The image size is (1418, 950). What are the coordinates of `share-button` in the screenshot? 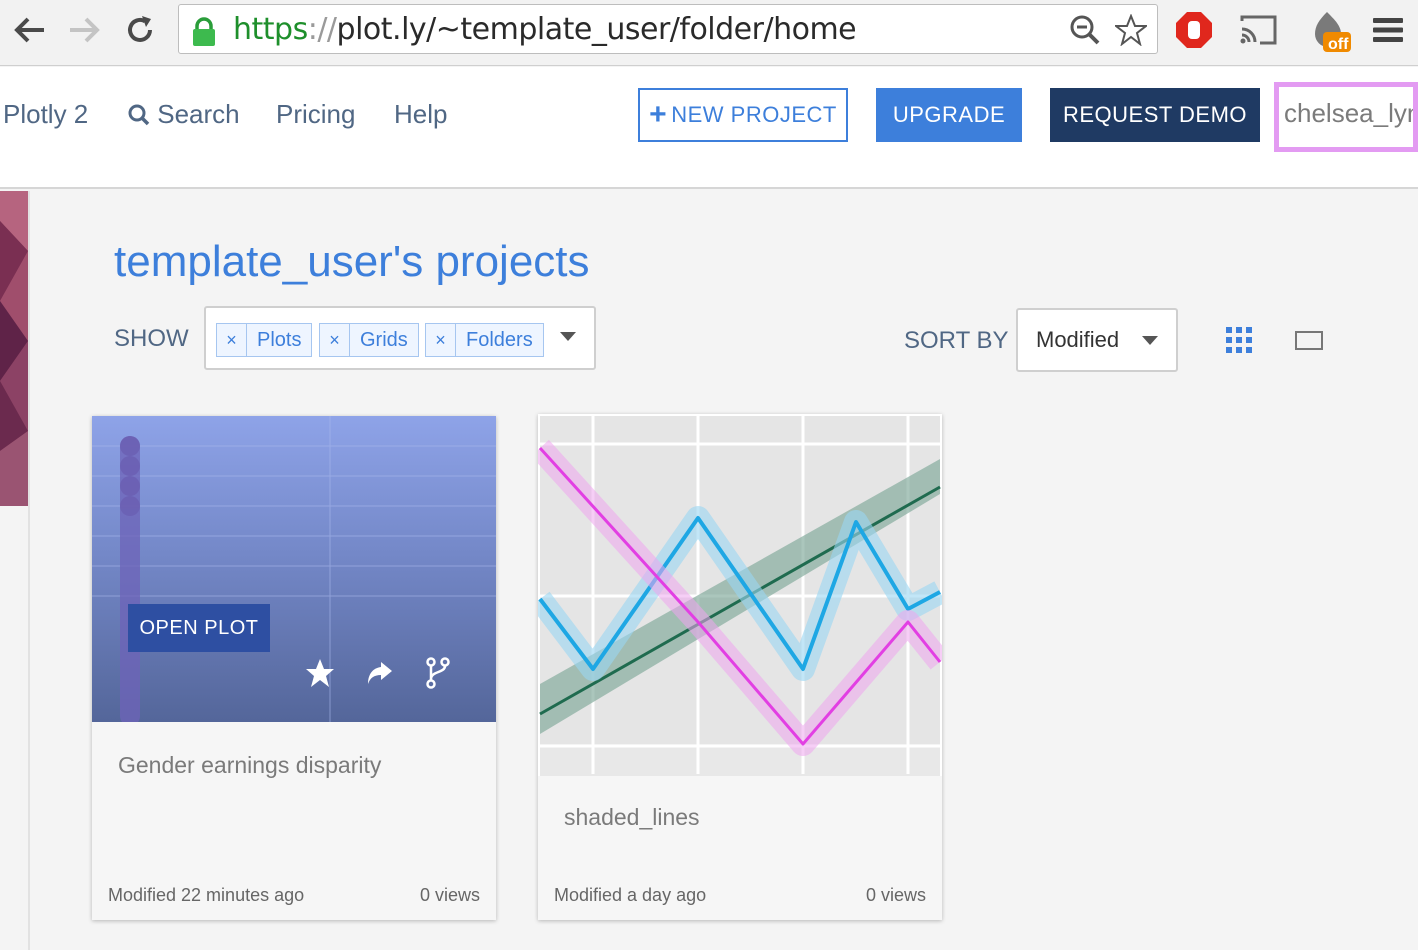 It's located at (379, 673).